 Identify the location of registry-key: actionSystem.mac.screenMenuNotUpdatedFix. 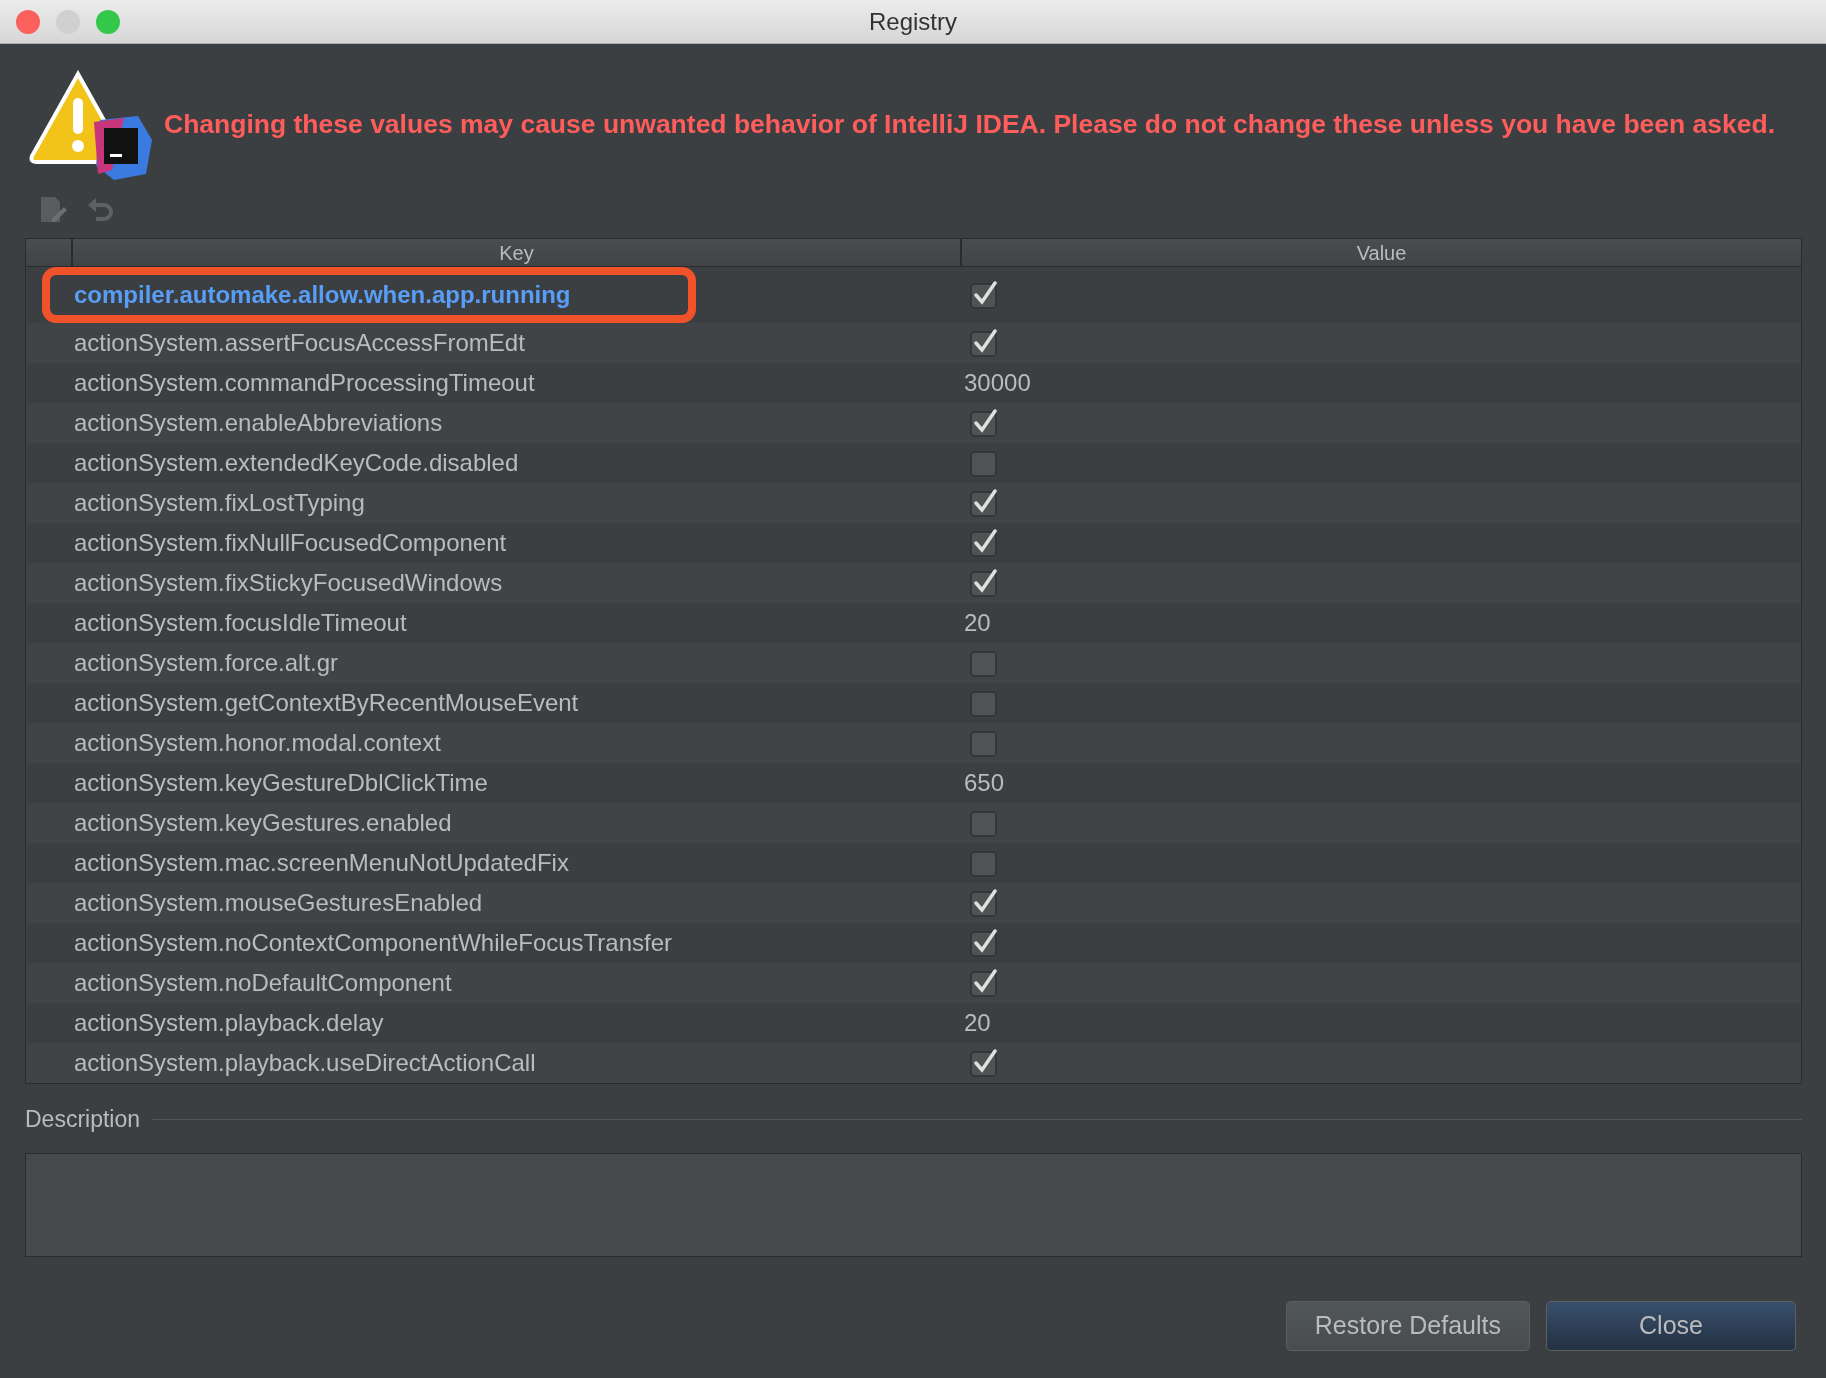
(495, 863).